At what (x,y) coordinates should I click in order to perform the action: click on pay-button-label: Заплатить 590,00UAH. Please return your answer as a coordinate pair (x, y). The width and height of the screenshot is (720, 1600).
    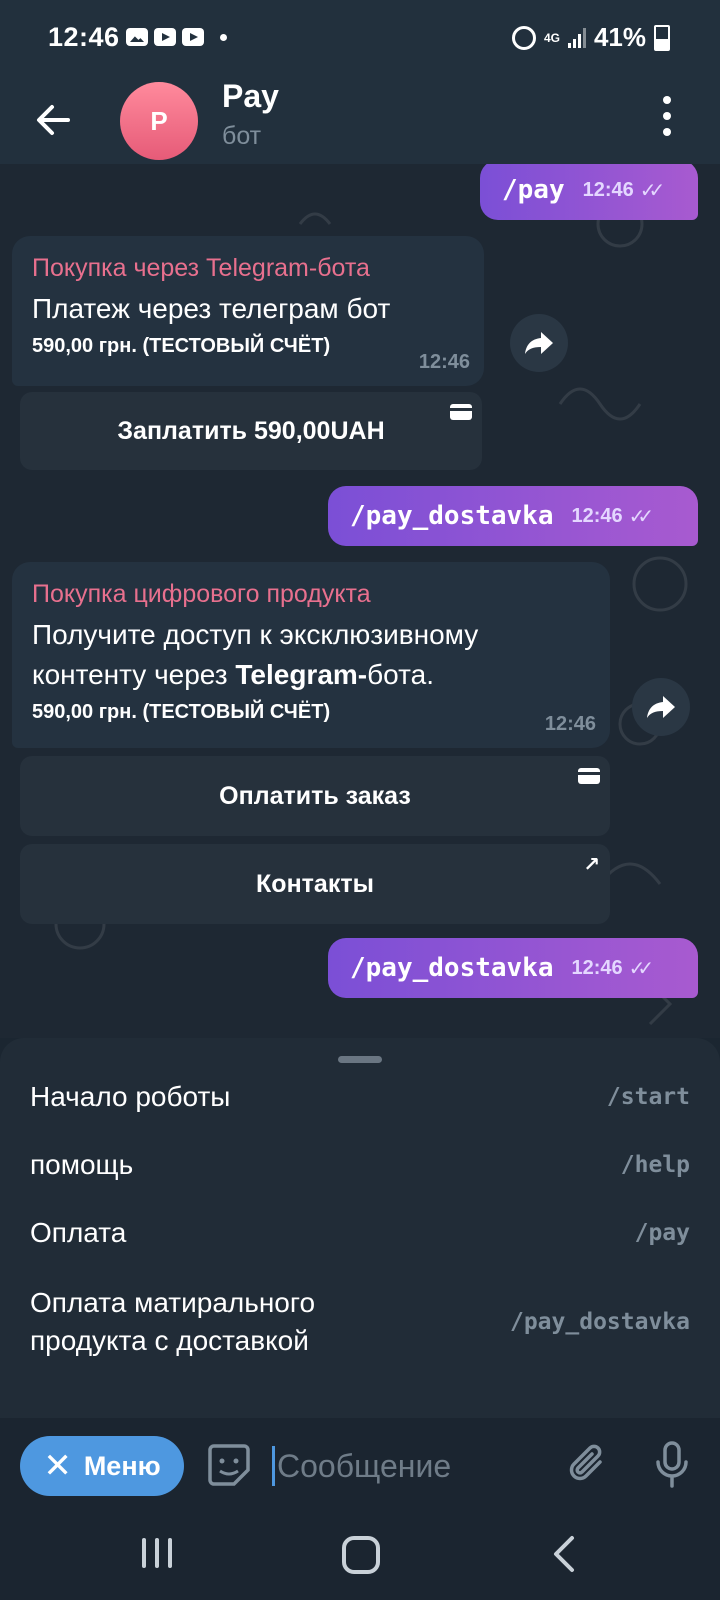
    Looking at the image, I should click on (251, 430).